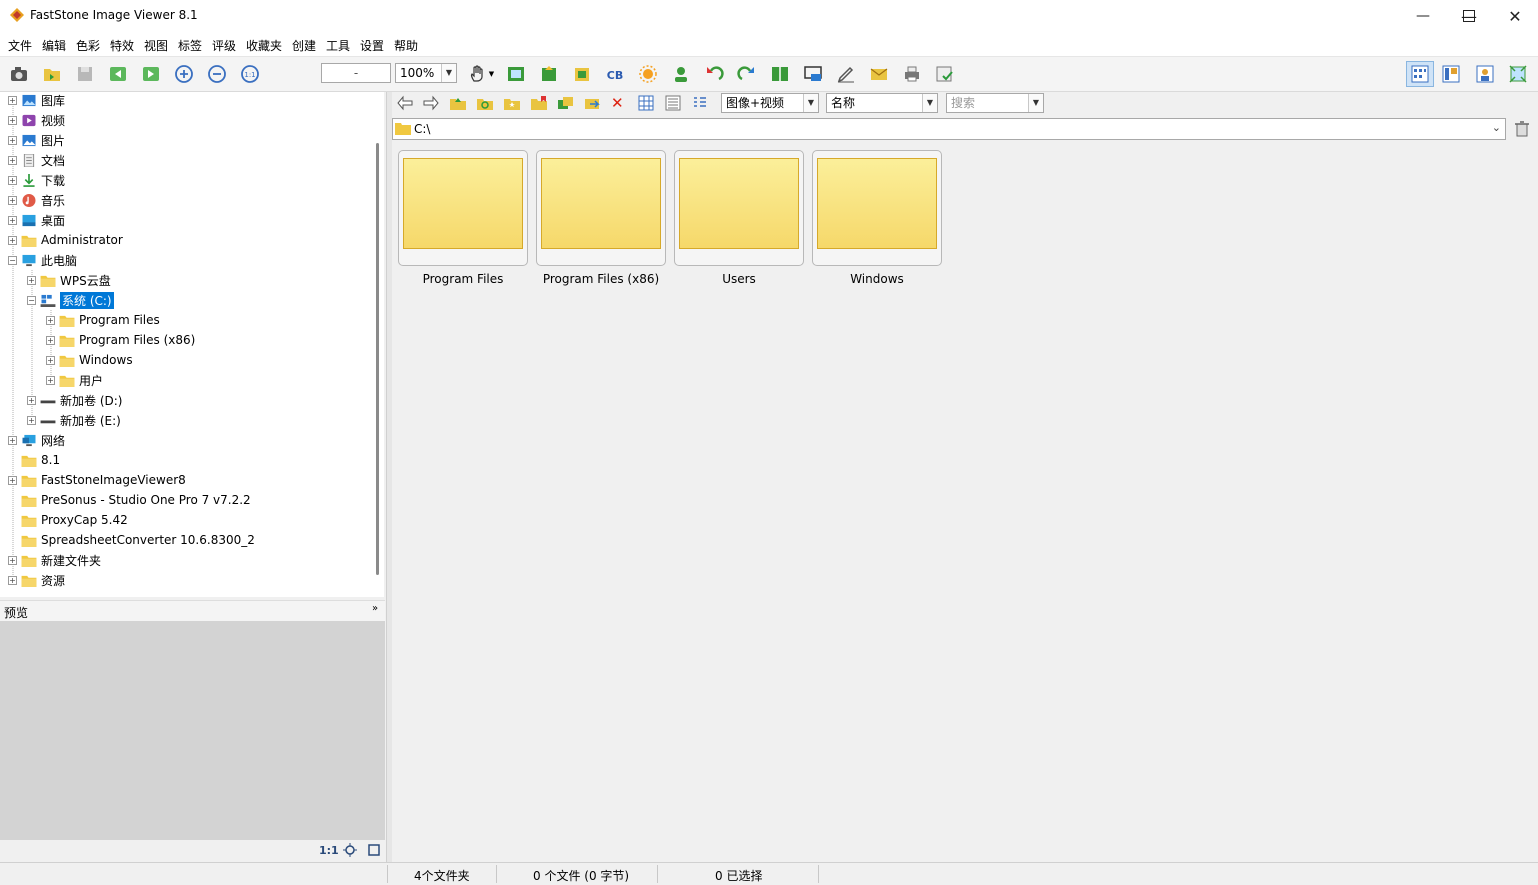  What do you see at coordinates (882, 103) in the screenshot?
I see `sort-select: 名称 ▼` at bounding box center [882, 103].